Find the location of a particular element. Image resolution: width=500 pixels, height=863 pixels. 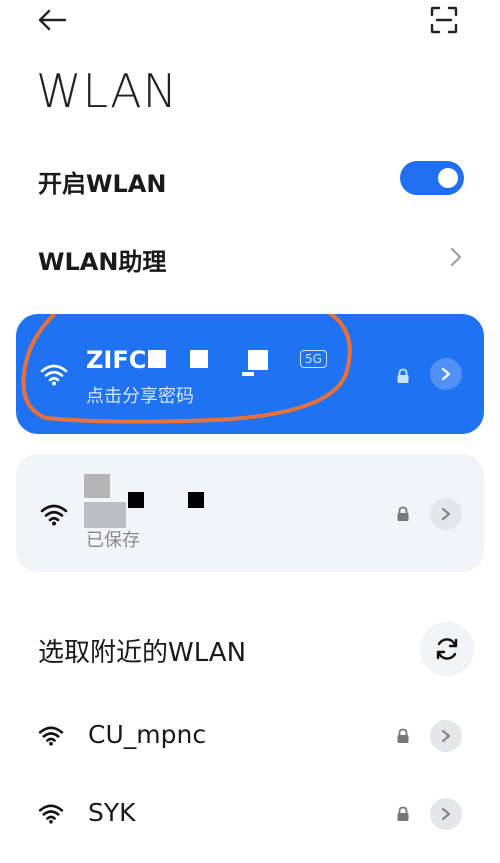

back-button is located at coordinates (52, 20).